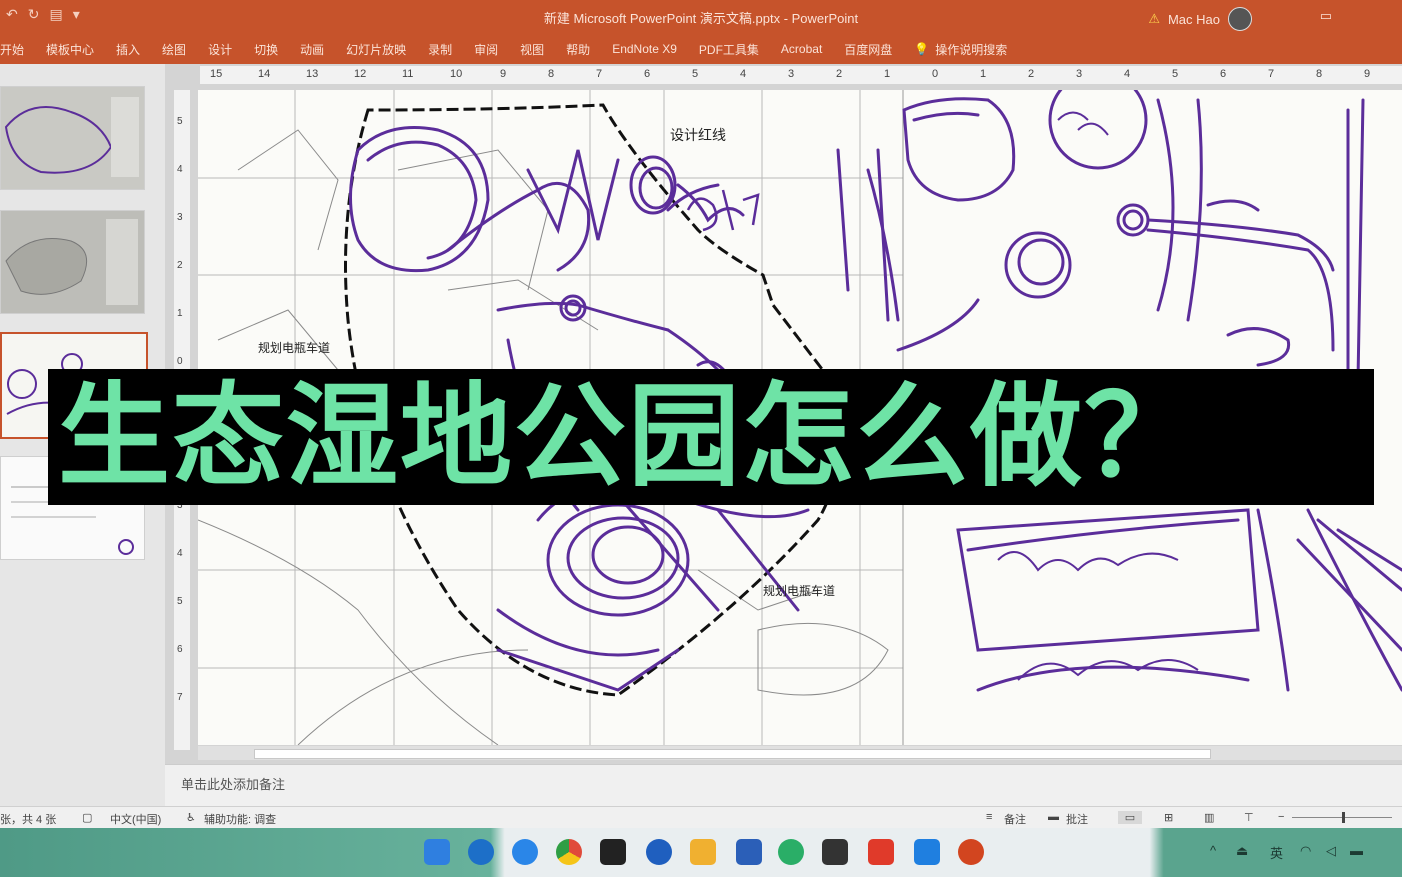 This screenshot has width=1402, height=877. What do you see at coordinates (1305, 851) in the screenshot?
I see `wifi-icon: ◠` at bounding box center [1305, 851].